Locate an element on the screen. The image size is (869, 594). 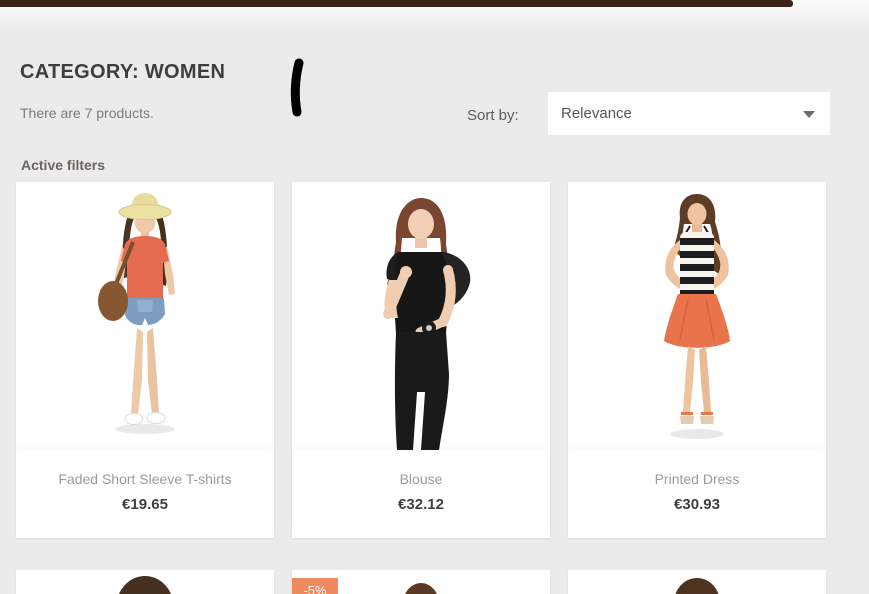
pen-annotation-icon is located at coordinates (297, 87).